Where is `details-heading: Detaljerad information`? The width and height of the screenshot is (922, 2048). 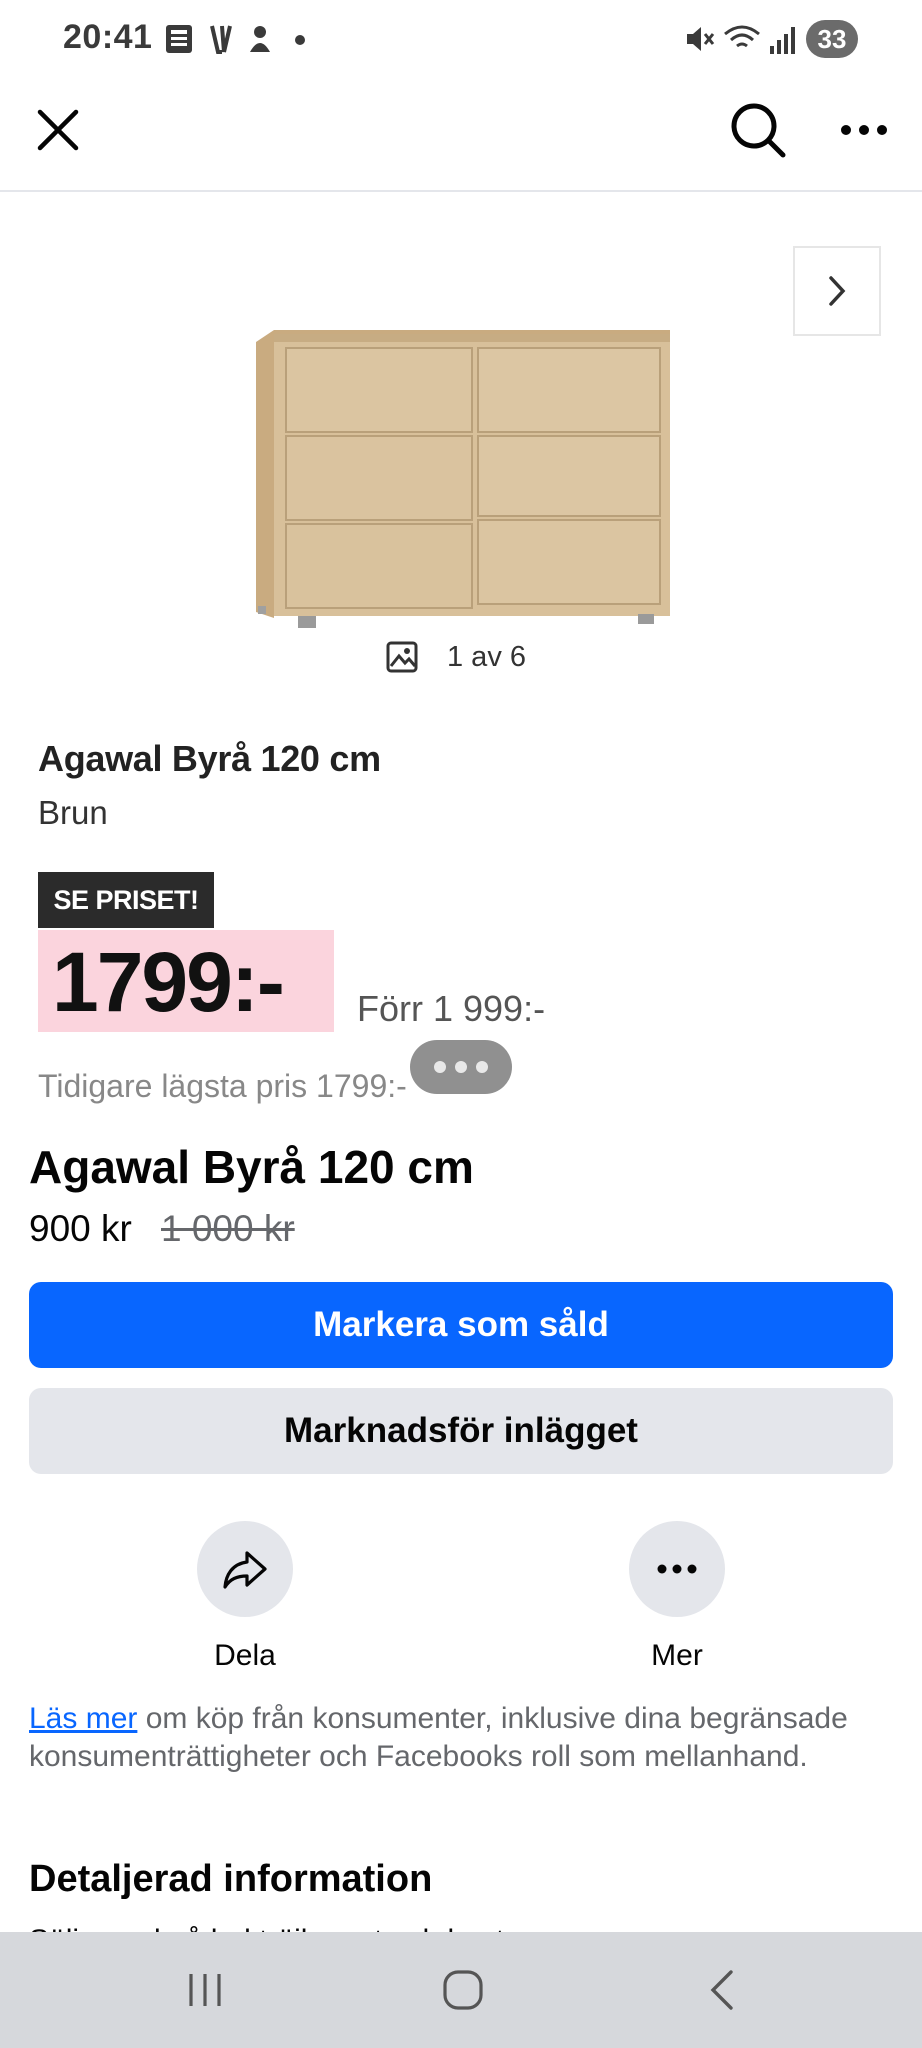
details-heading: Detaljerad information is located at coordinates (231, 1879).